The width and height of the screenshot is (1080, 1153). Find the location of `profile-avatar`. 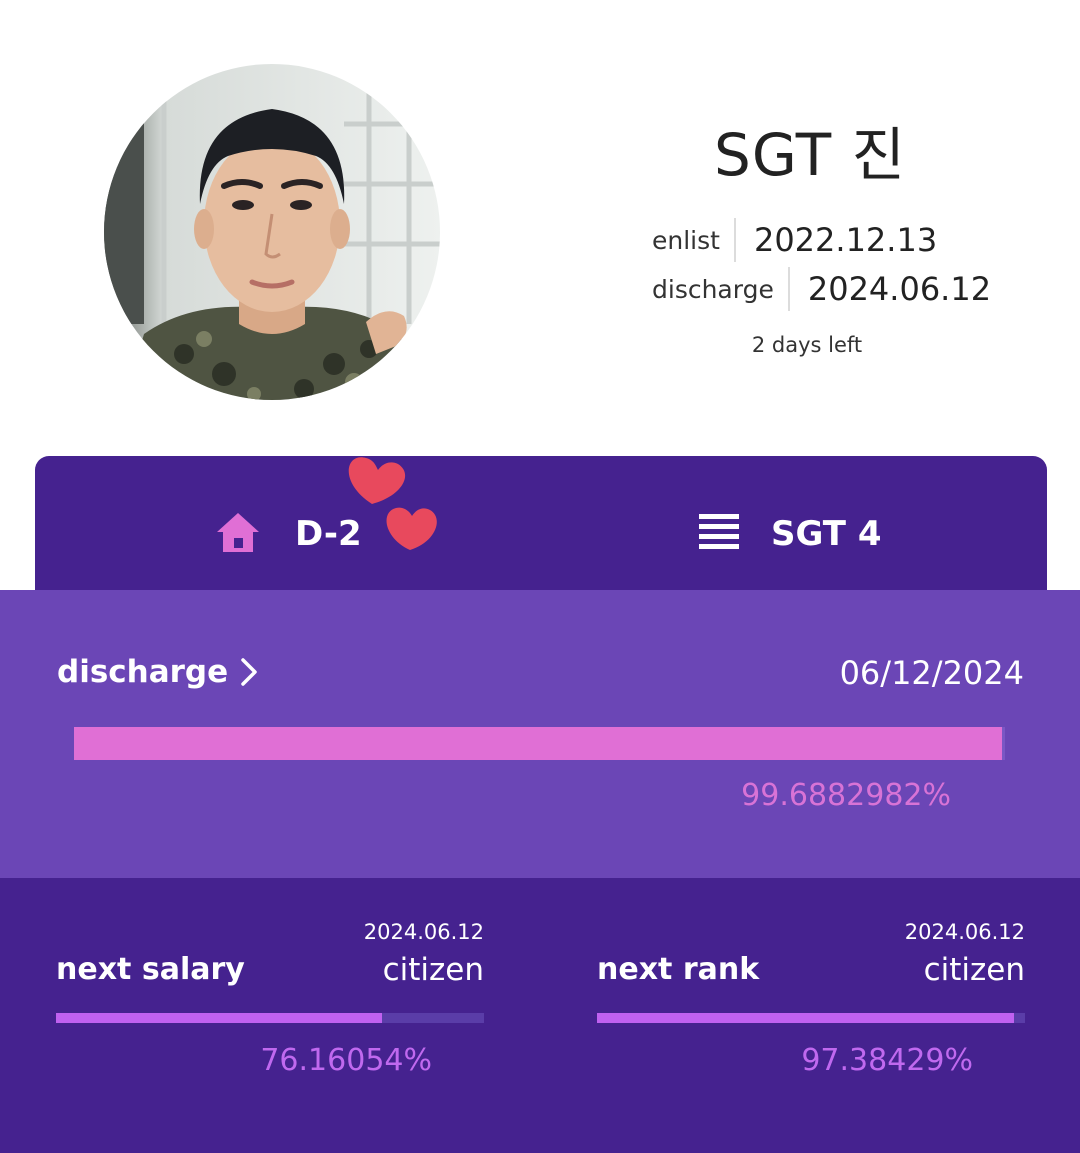

profile-avatar is located at coordinates (272, 232).